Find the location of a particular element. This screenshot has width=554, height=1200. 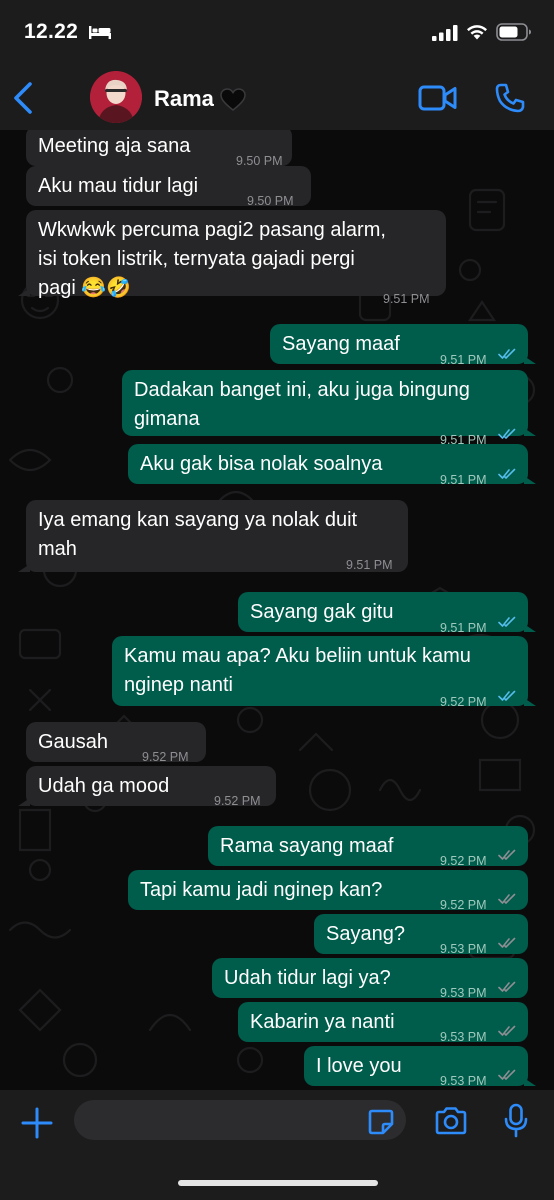

incoming-message: Udah ga mood 9.52 PM is located at coordinates (147, 787).